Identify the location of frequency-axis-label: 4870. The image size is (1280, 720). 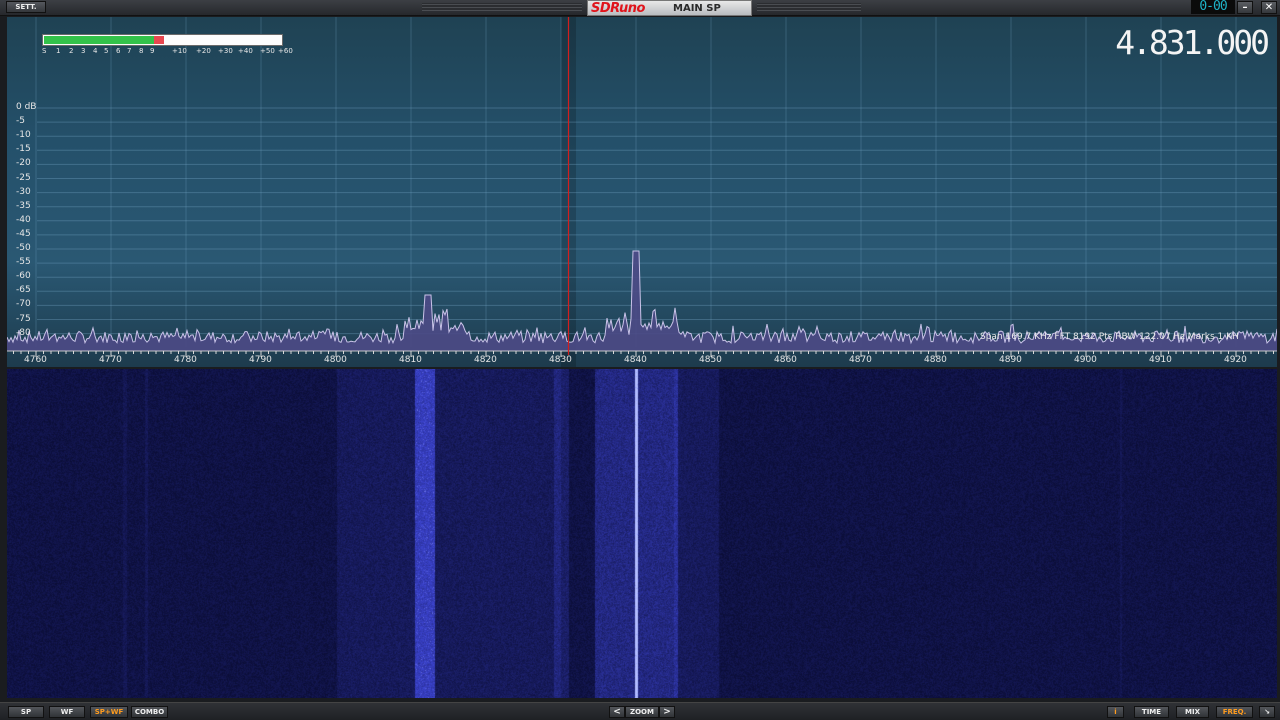
(860, 360).